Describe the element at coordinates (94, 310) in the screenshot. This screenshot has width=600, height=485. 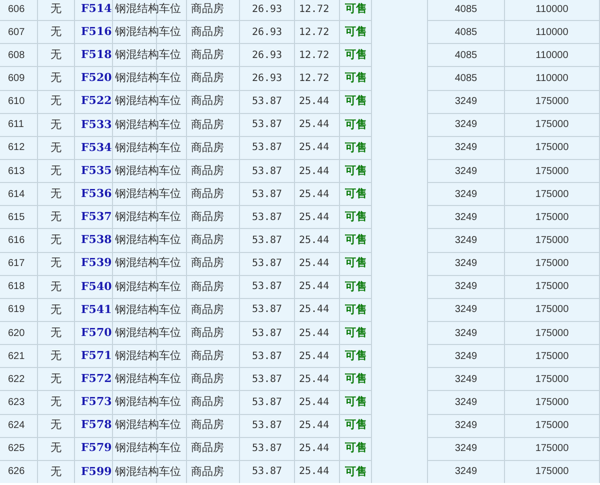
I see `unit-link: F541` at that location.